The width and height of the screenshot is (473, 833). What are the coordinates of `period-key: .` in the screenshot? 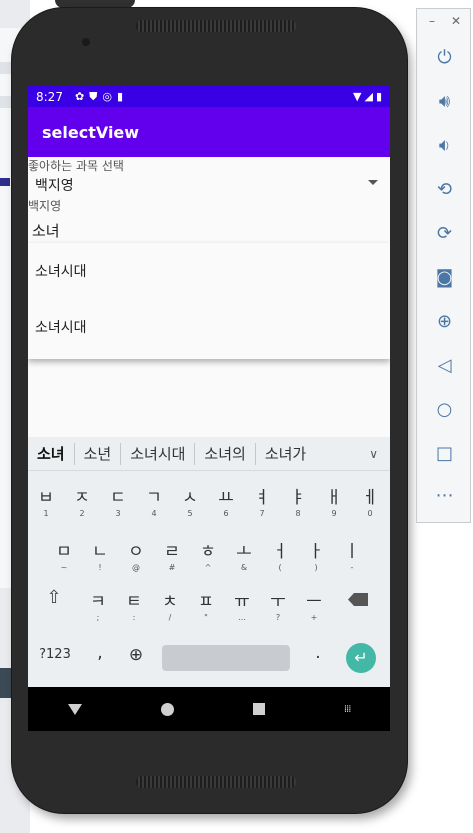 It's located at (318, 653).